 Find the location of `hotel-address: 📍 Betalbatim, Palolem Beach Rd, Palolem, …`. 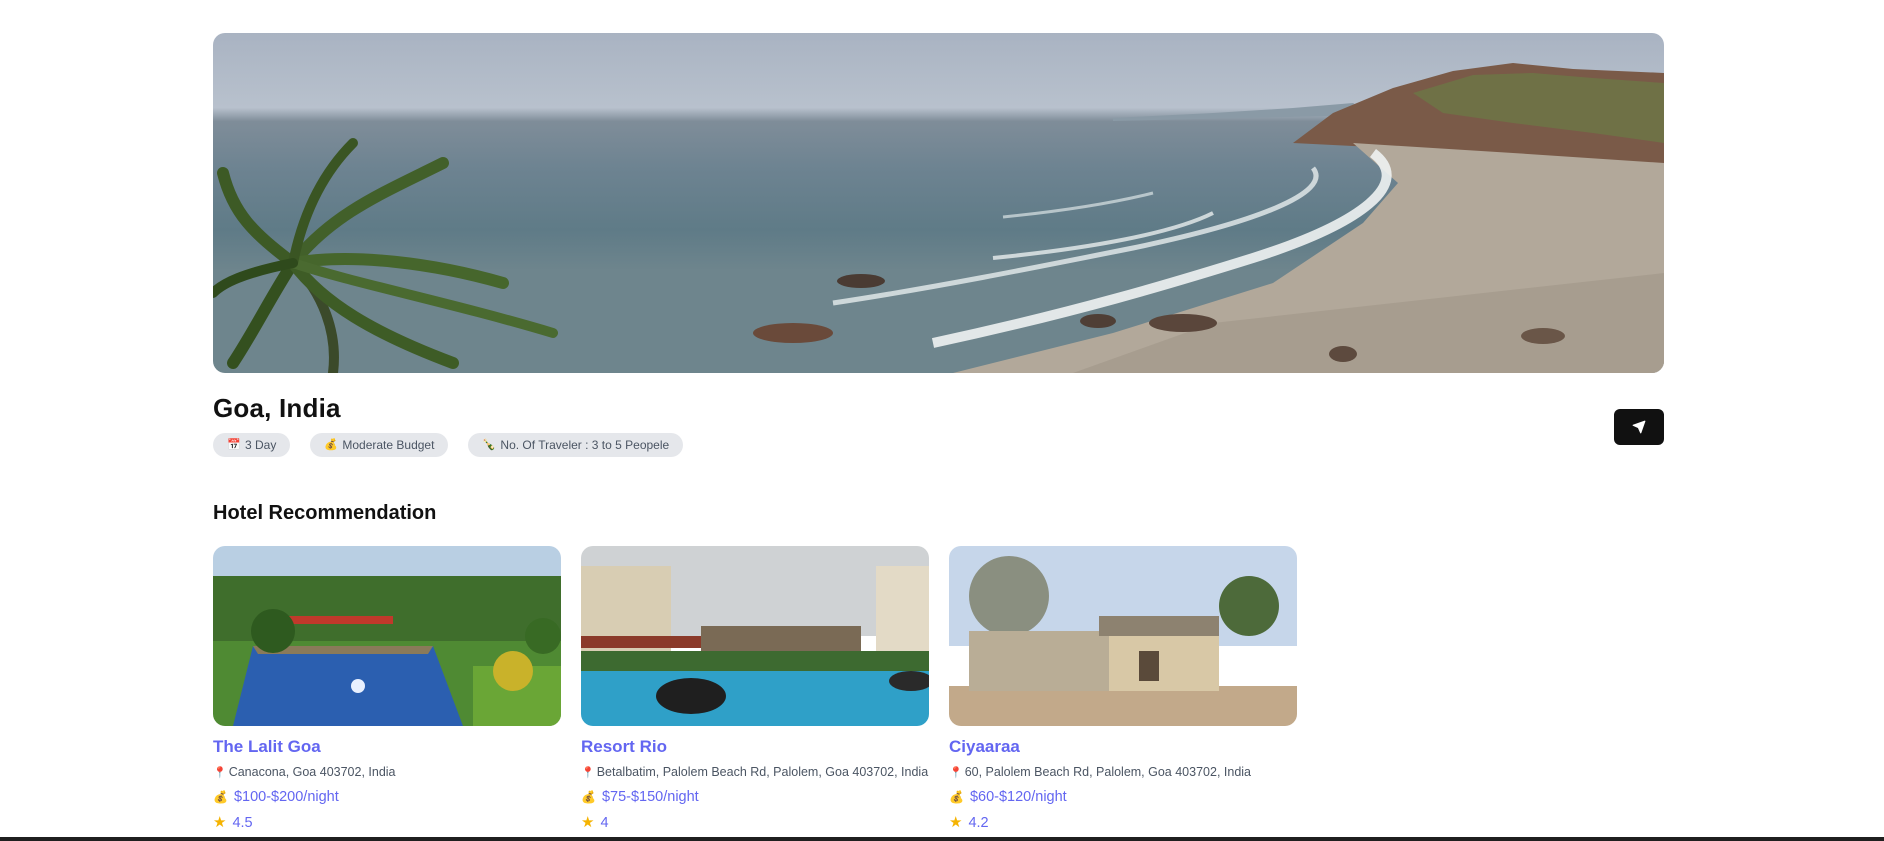

hotel-address: 📍 Betalbatim, Palolem Beach Rd, Palolem, … is located at coordinates (755, 773).